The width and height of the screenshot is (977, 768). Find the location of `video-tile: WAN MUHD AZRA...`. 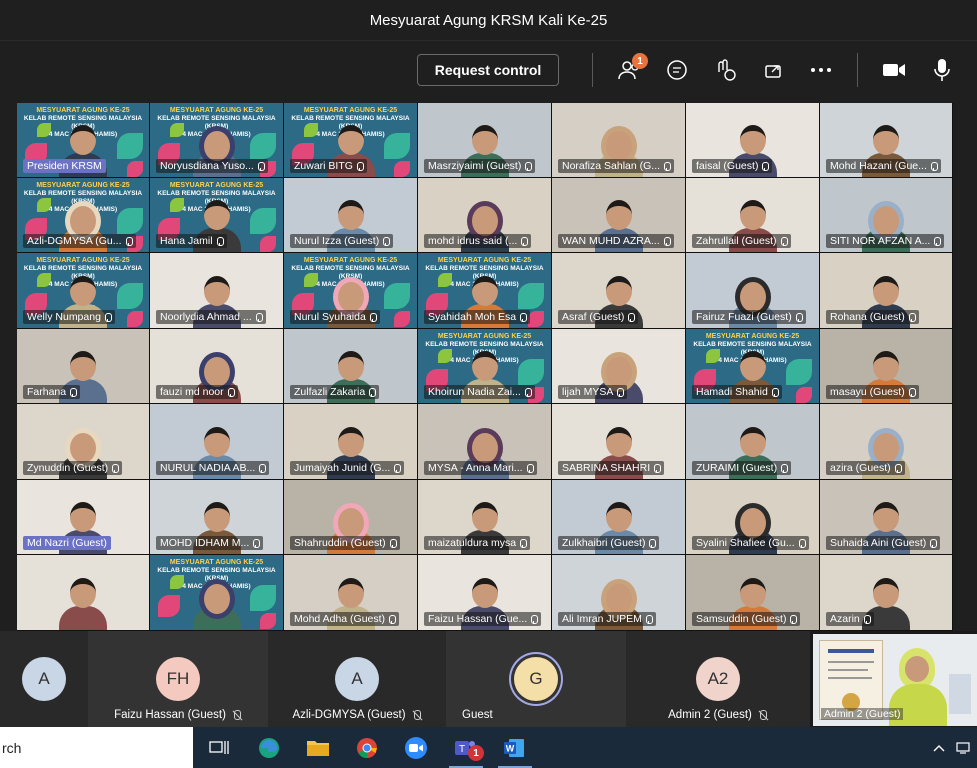

video-tile: WAN MUHD AZRA... is located at coordinates (619, 215).